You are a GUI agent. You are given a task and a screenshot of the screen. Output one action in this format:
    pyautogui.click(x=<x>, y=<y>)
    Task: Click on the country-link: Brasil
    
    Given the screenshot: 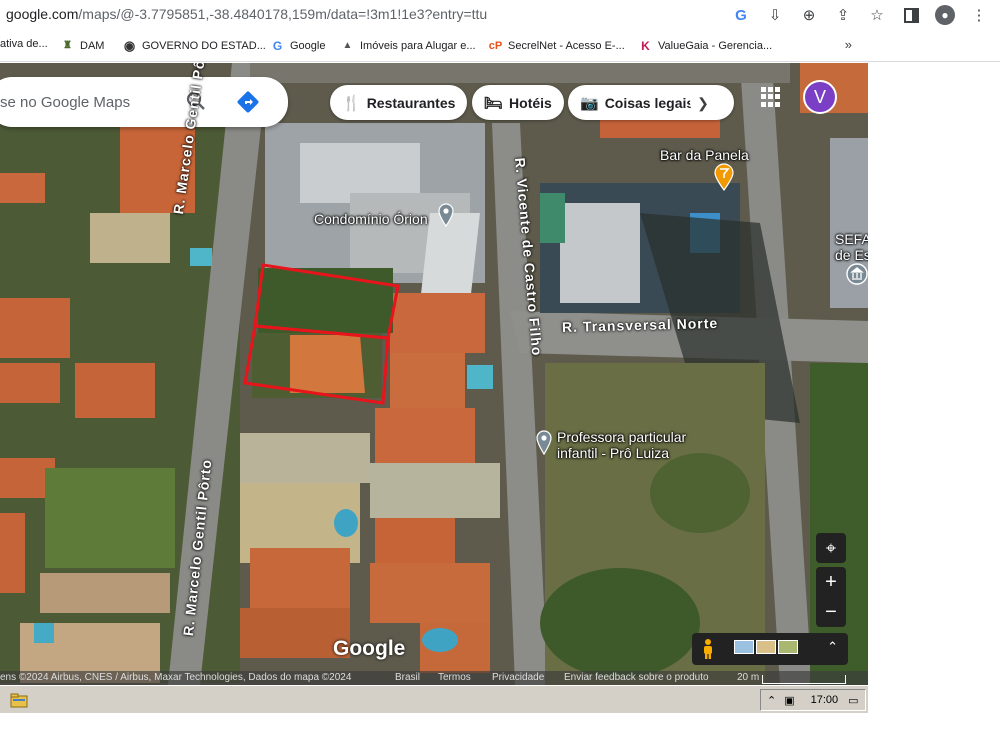 What is the action you would take?
    pyautogui.click(x=407, y=677)
    